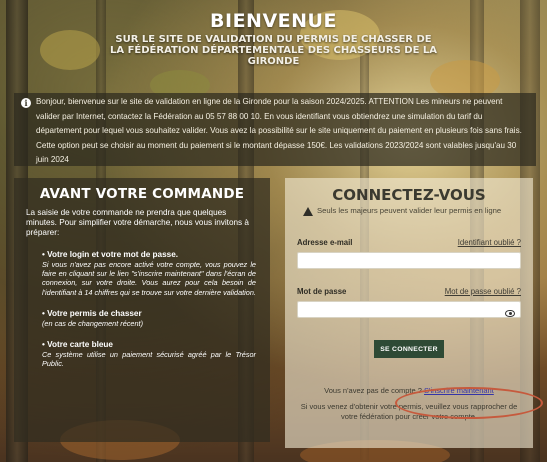 Image resolution: width=547 pixels, height=462 pixels. I want to click on step-title: Votre login et votre mot de passe., so click(150, 255).